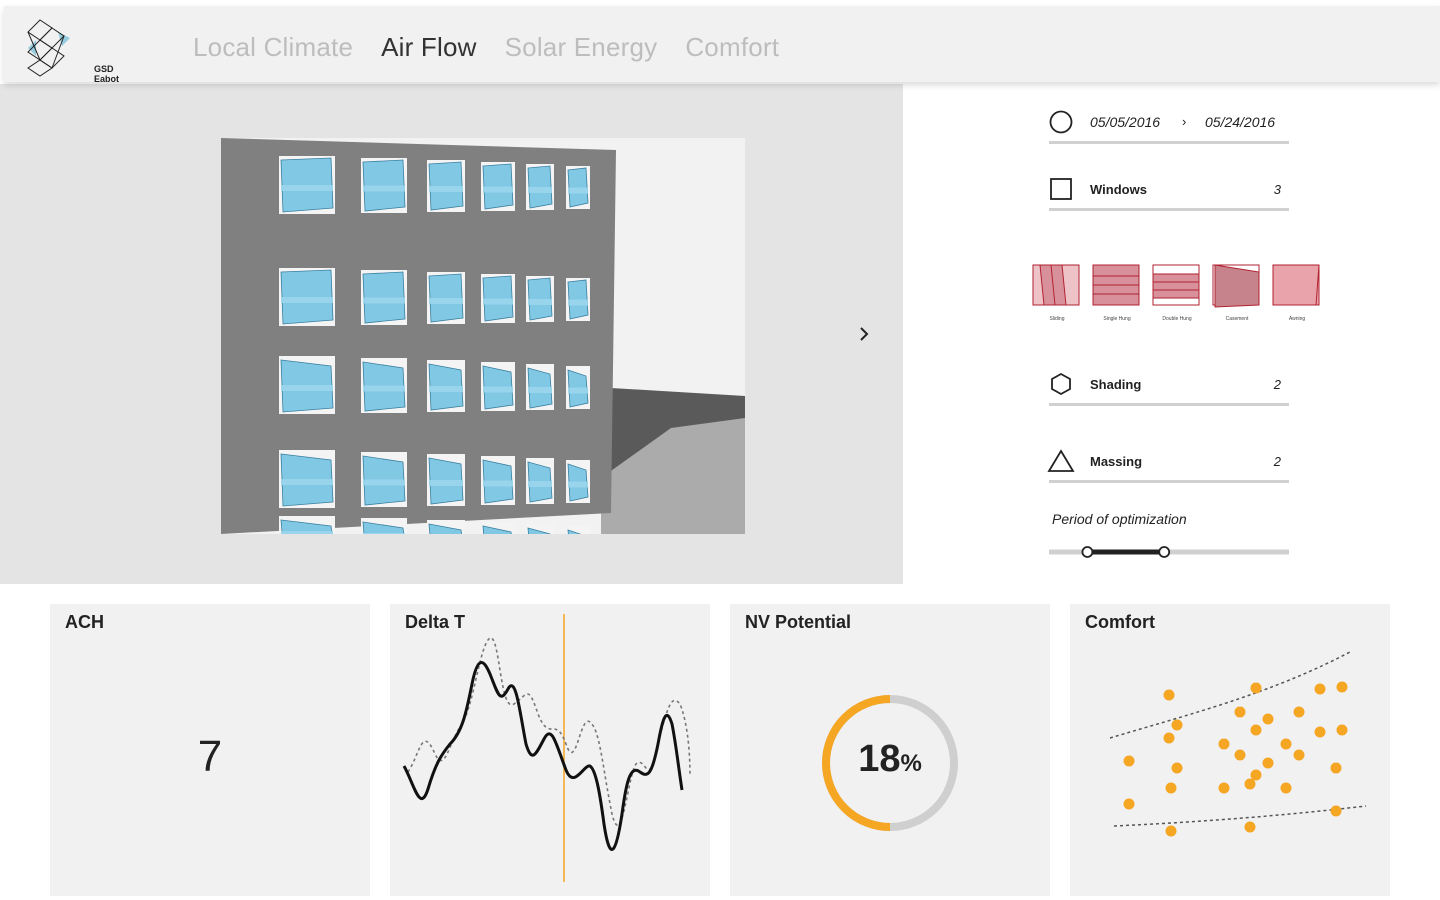 This screenshot has width=1440, height=900. I want to click on chevron-right-icon: ›, so click(1184, 121).